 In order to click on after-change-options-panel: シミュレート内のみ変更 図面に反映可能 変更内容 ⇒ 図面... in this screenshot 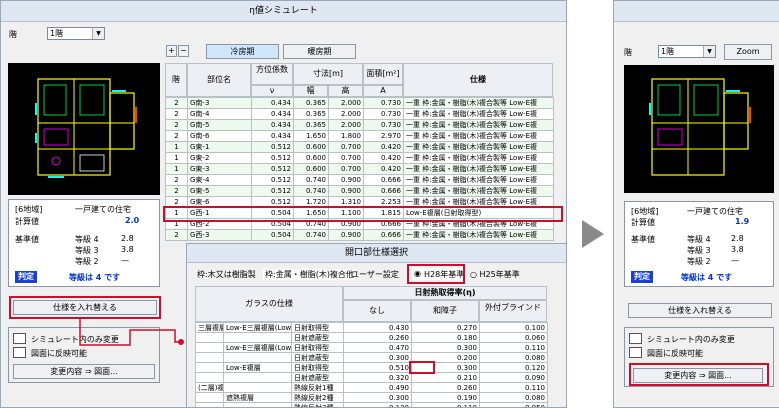, I will do `click(699, 357)`.